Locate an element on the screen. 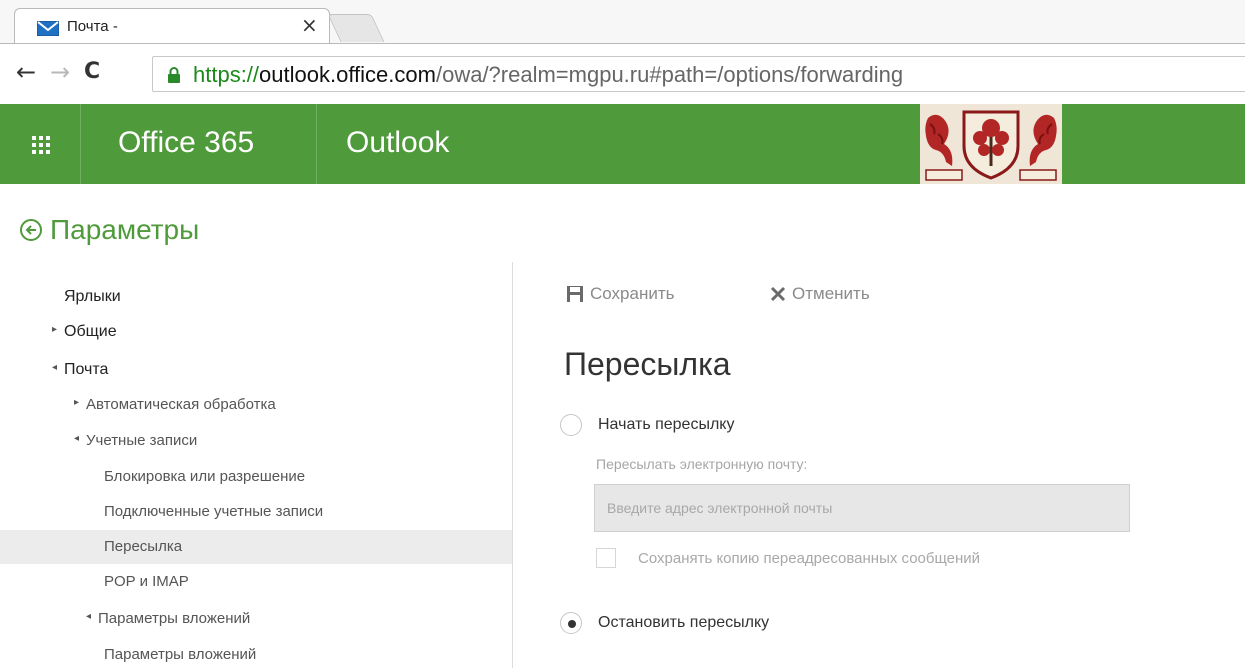  app-launcher-button is located at coordinates (40, 144).